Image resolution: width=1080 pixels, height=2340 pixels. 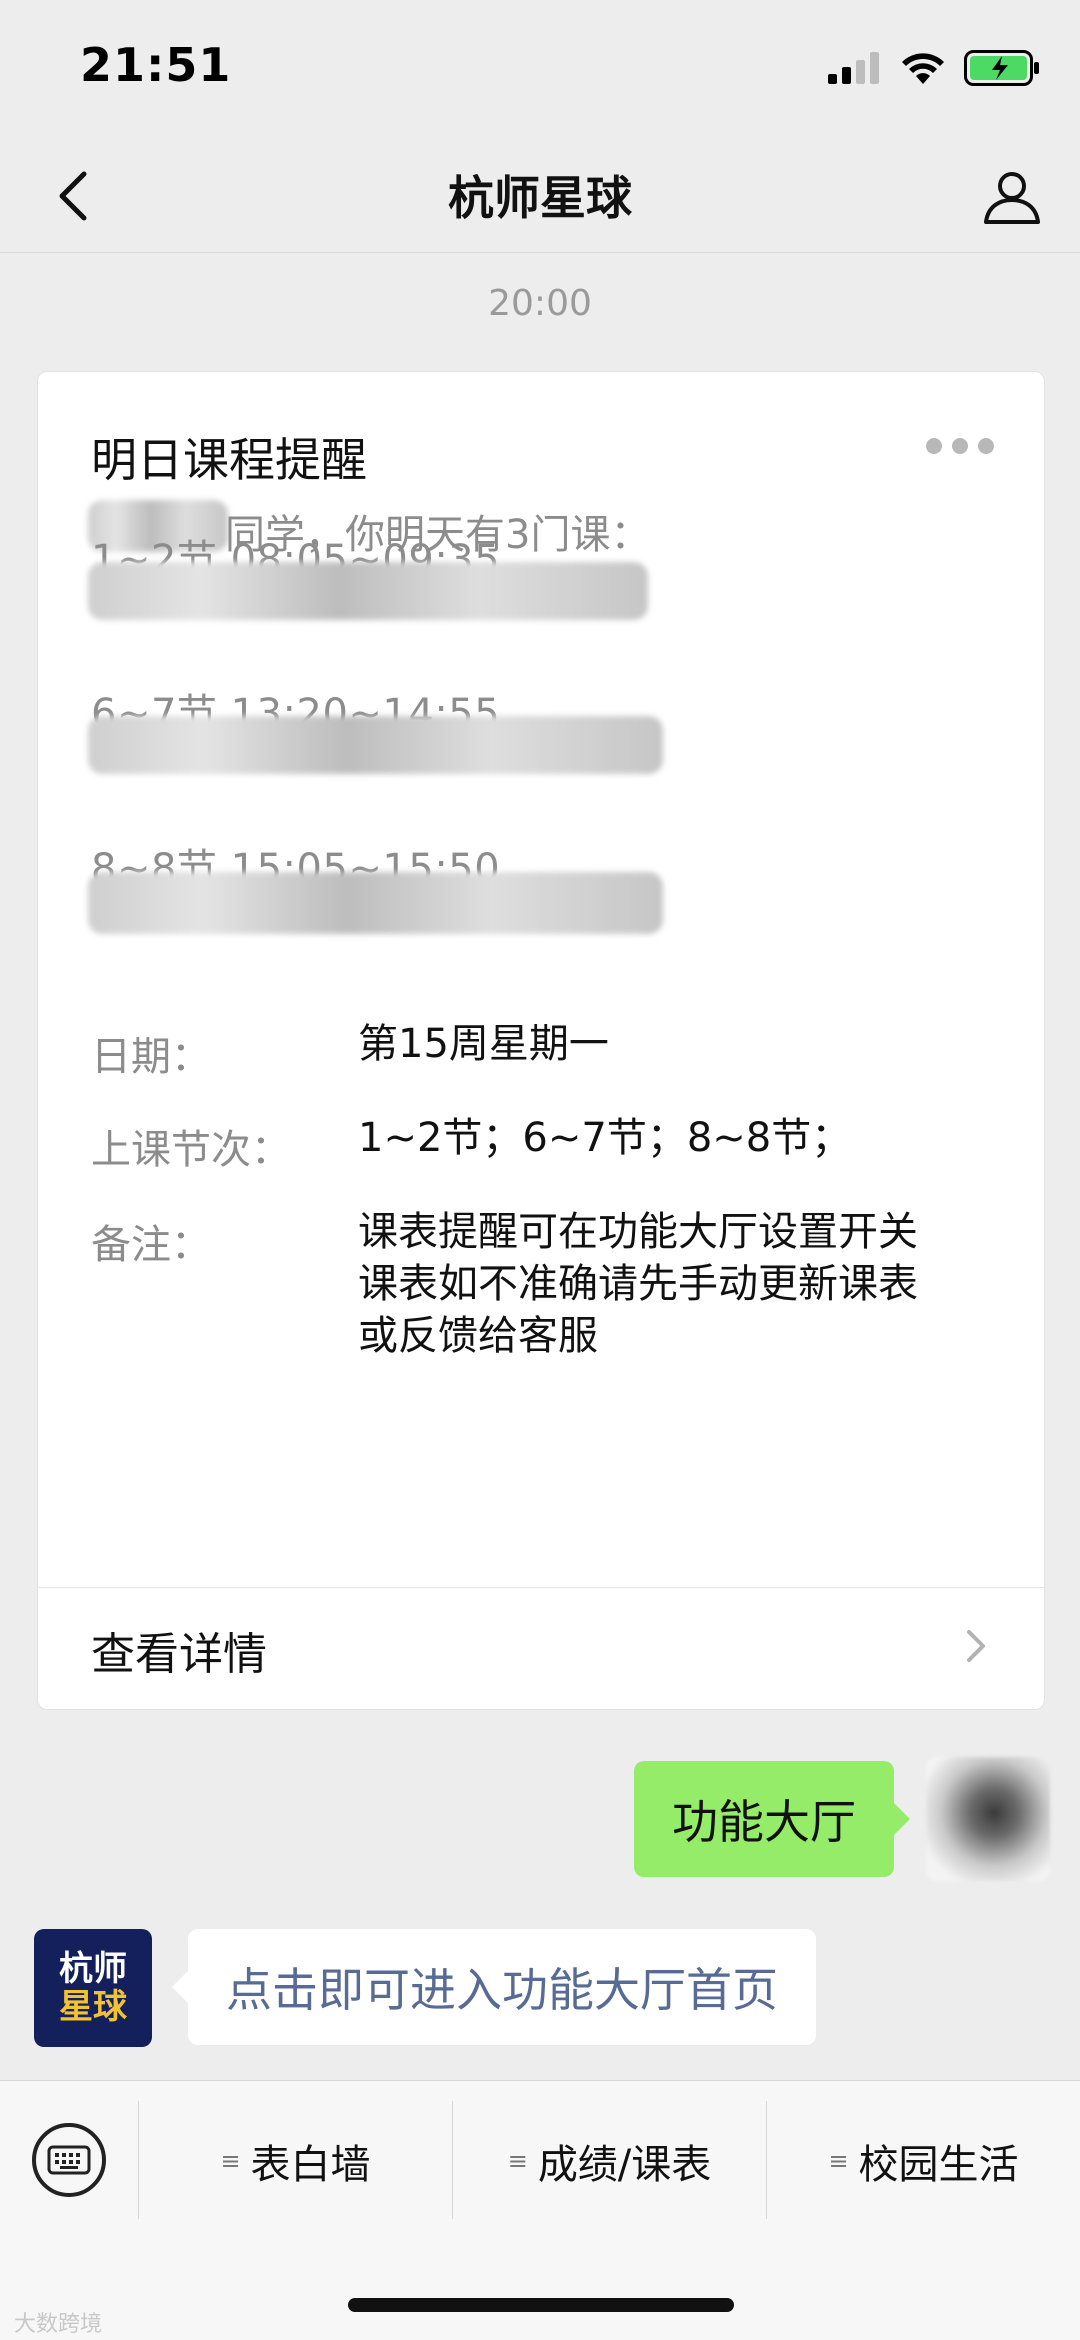 I want to click on note-label: 备注：, so click(x=151, y=1245).